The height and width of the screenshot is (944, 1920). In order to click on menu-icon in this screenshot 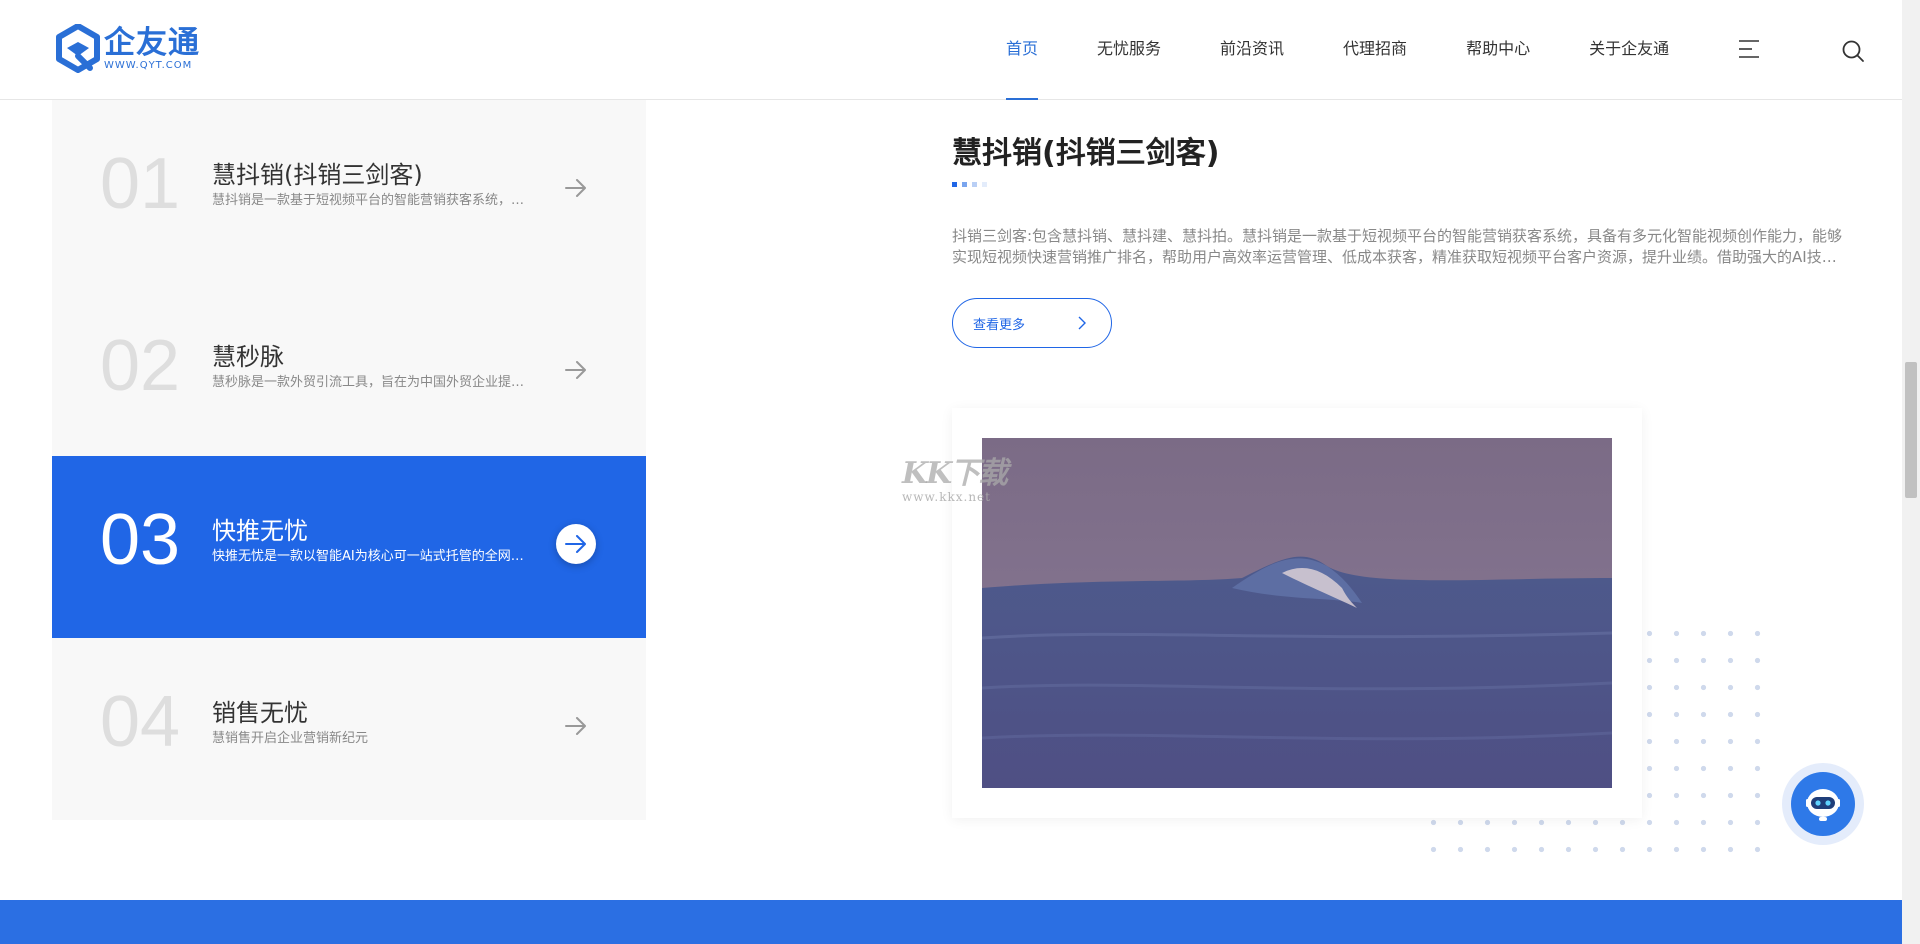, I will do `click(1749, 49)`.